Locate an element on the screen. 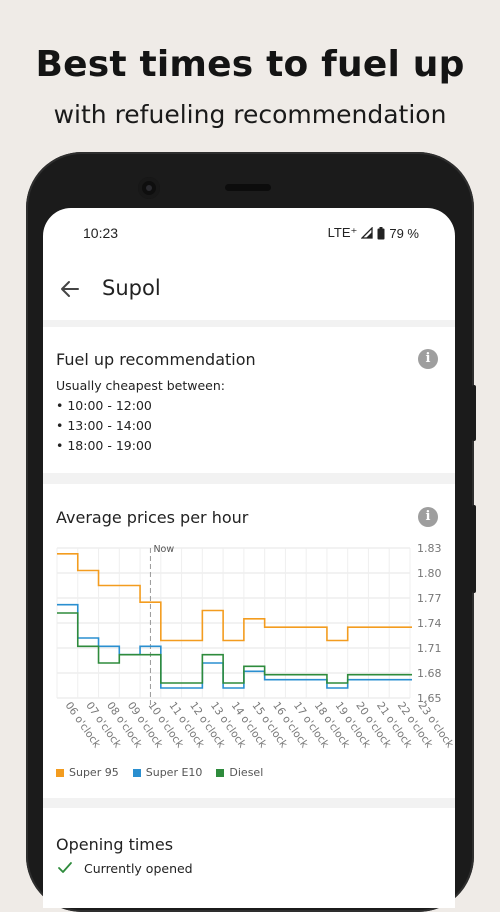 This screenshot has height=912, width=500. power-button is located at coordinates (474, 413).